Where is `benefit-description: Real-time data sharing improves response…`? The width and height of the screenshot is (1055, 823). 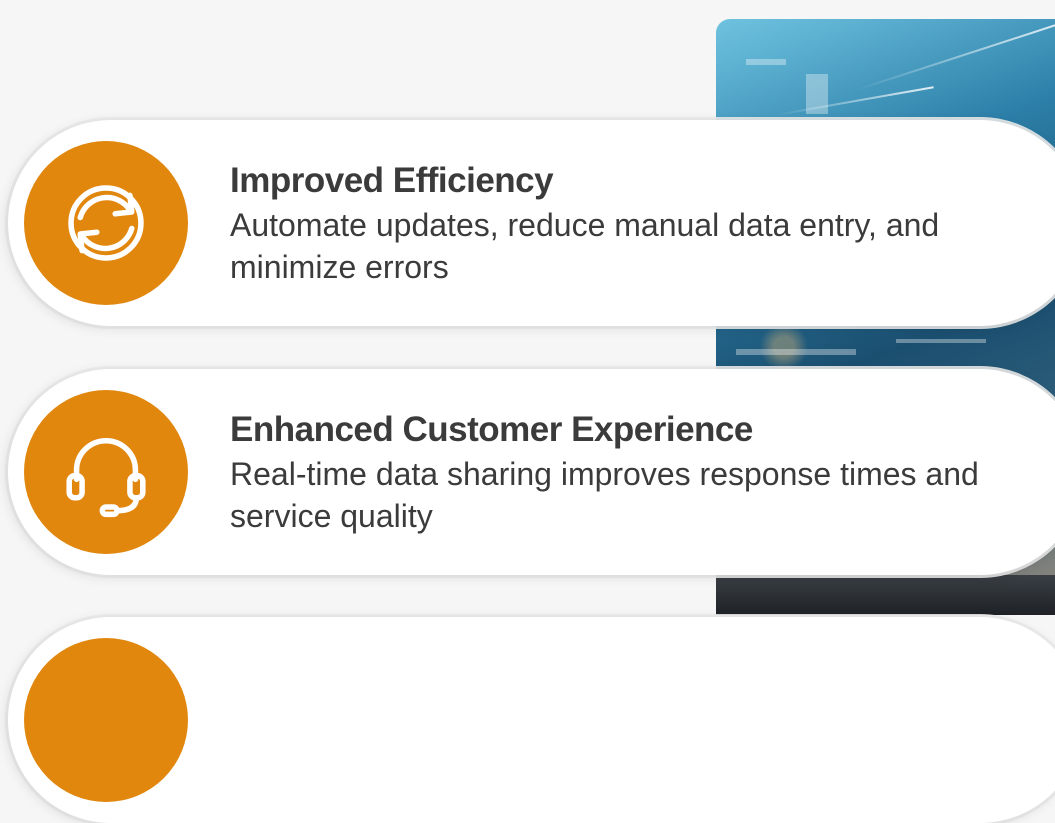 benefit-description: Real-time data sharing improves response… is located at coordinates (604, 495).